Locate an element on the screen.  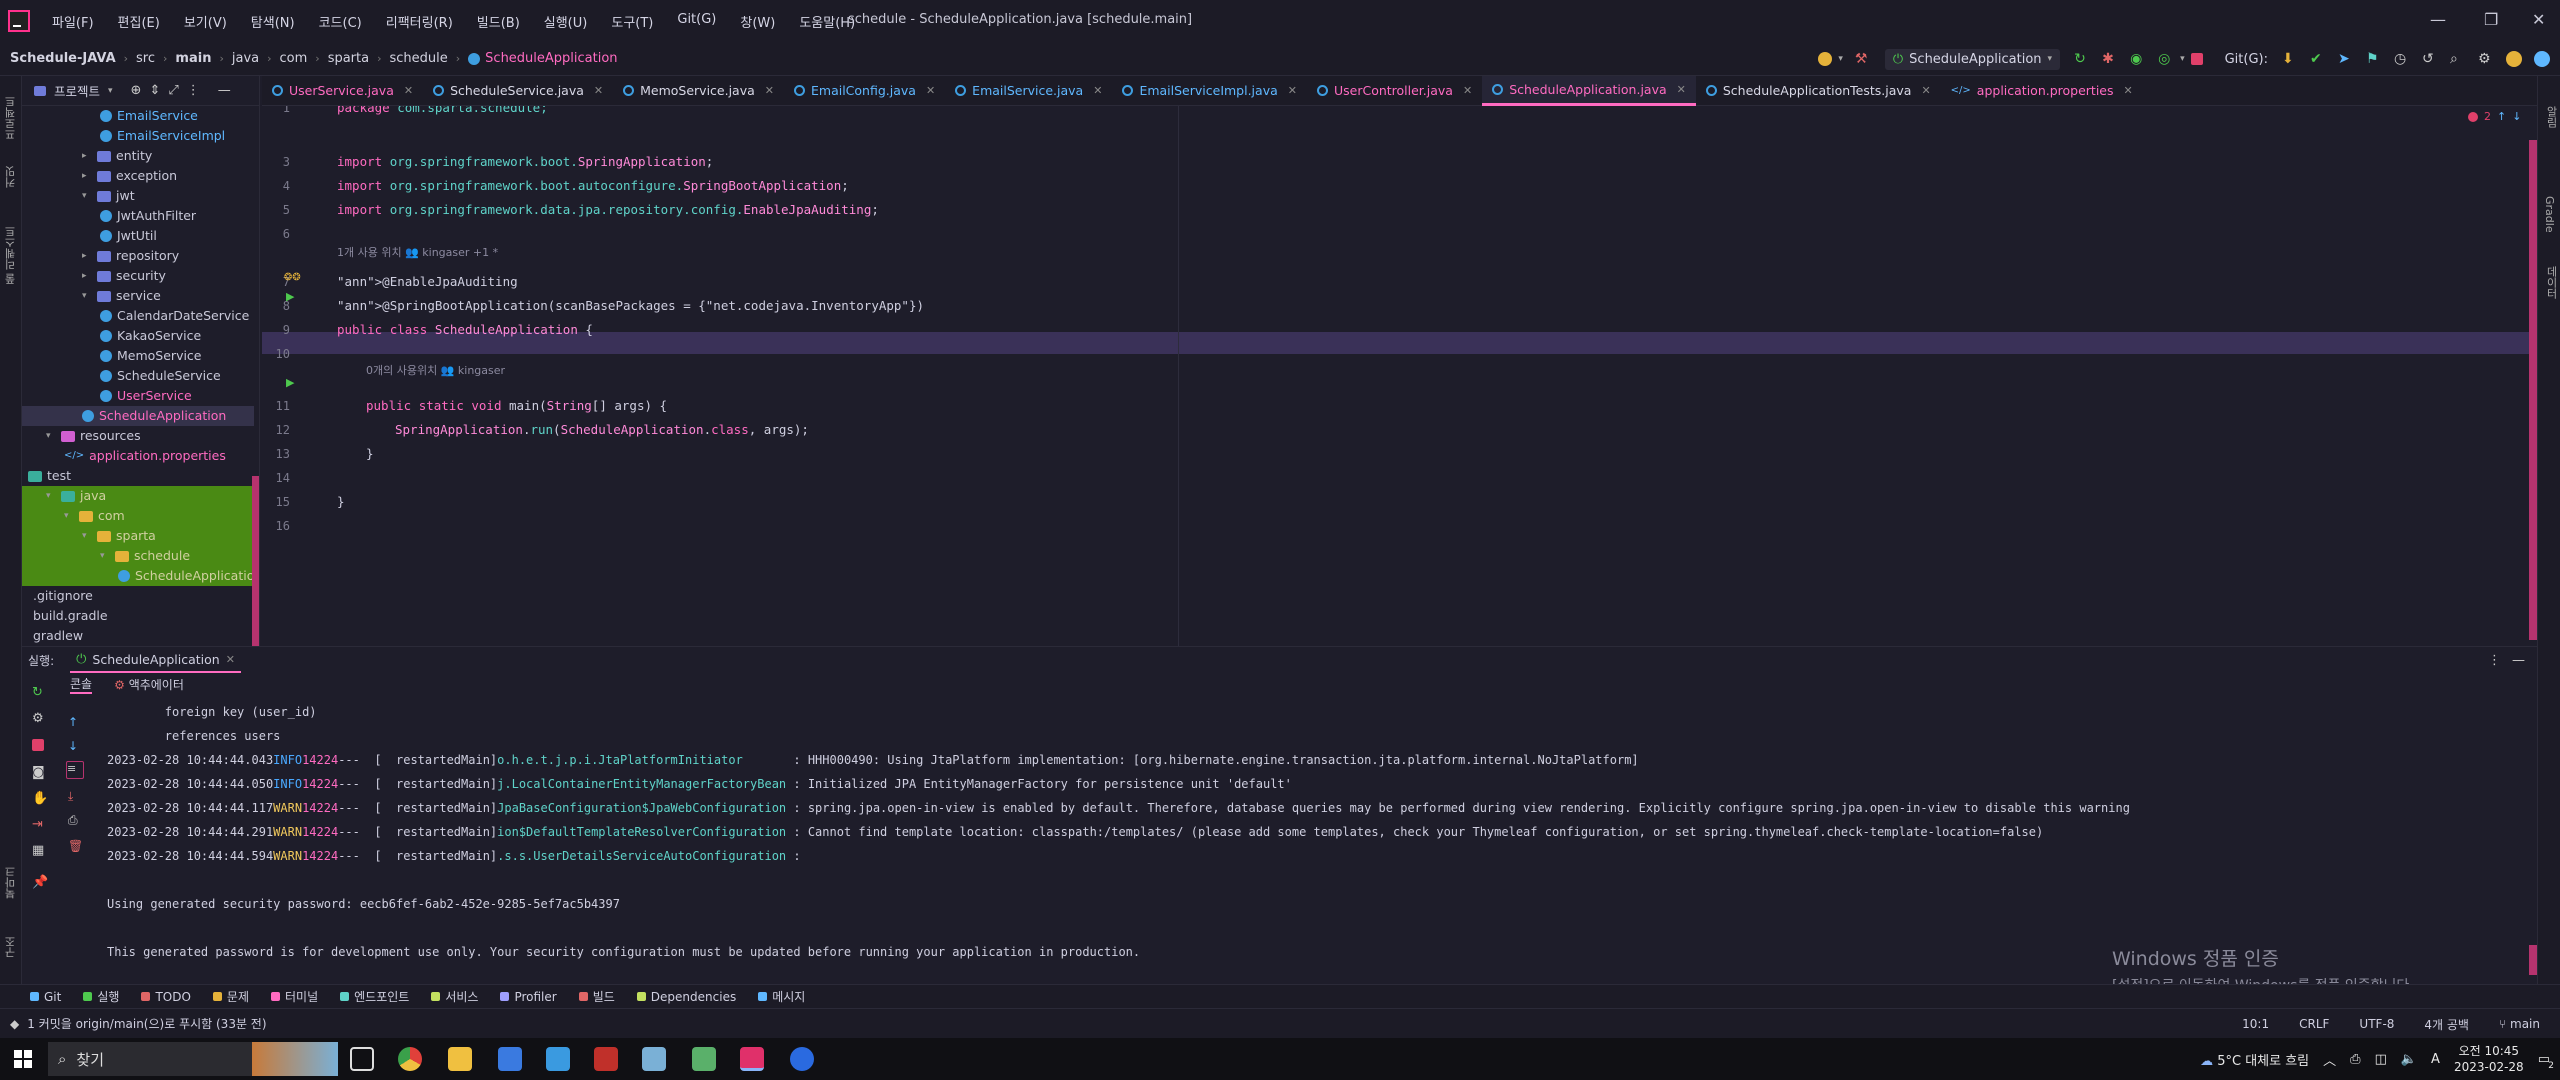
tree-item: MemoService is located at coordinates (151, 356).